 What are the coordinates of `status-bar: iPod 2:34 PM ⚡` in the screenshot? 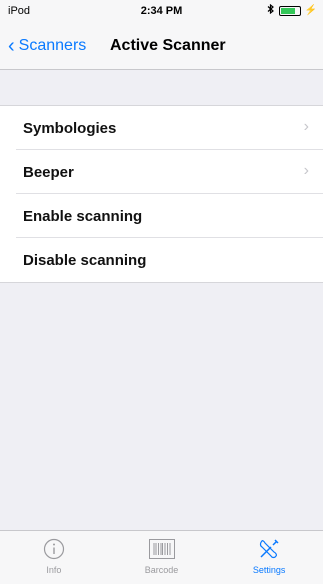 It's located at (161, 11).